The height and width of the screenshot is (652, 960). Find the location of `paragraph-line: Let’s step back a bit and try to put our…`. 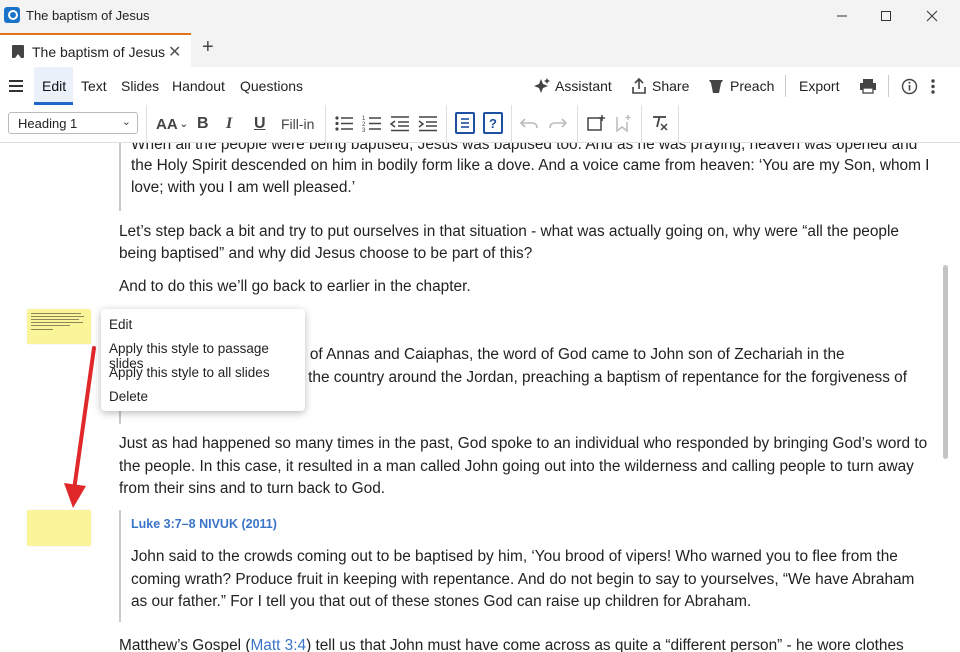

paragraph-line: Let’s step back a bit and try to put our… is located at coordinates (509, 231).